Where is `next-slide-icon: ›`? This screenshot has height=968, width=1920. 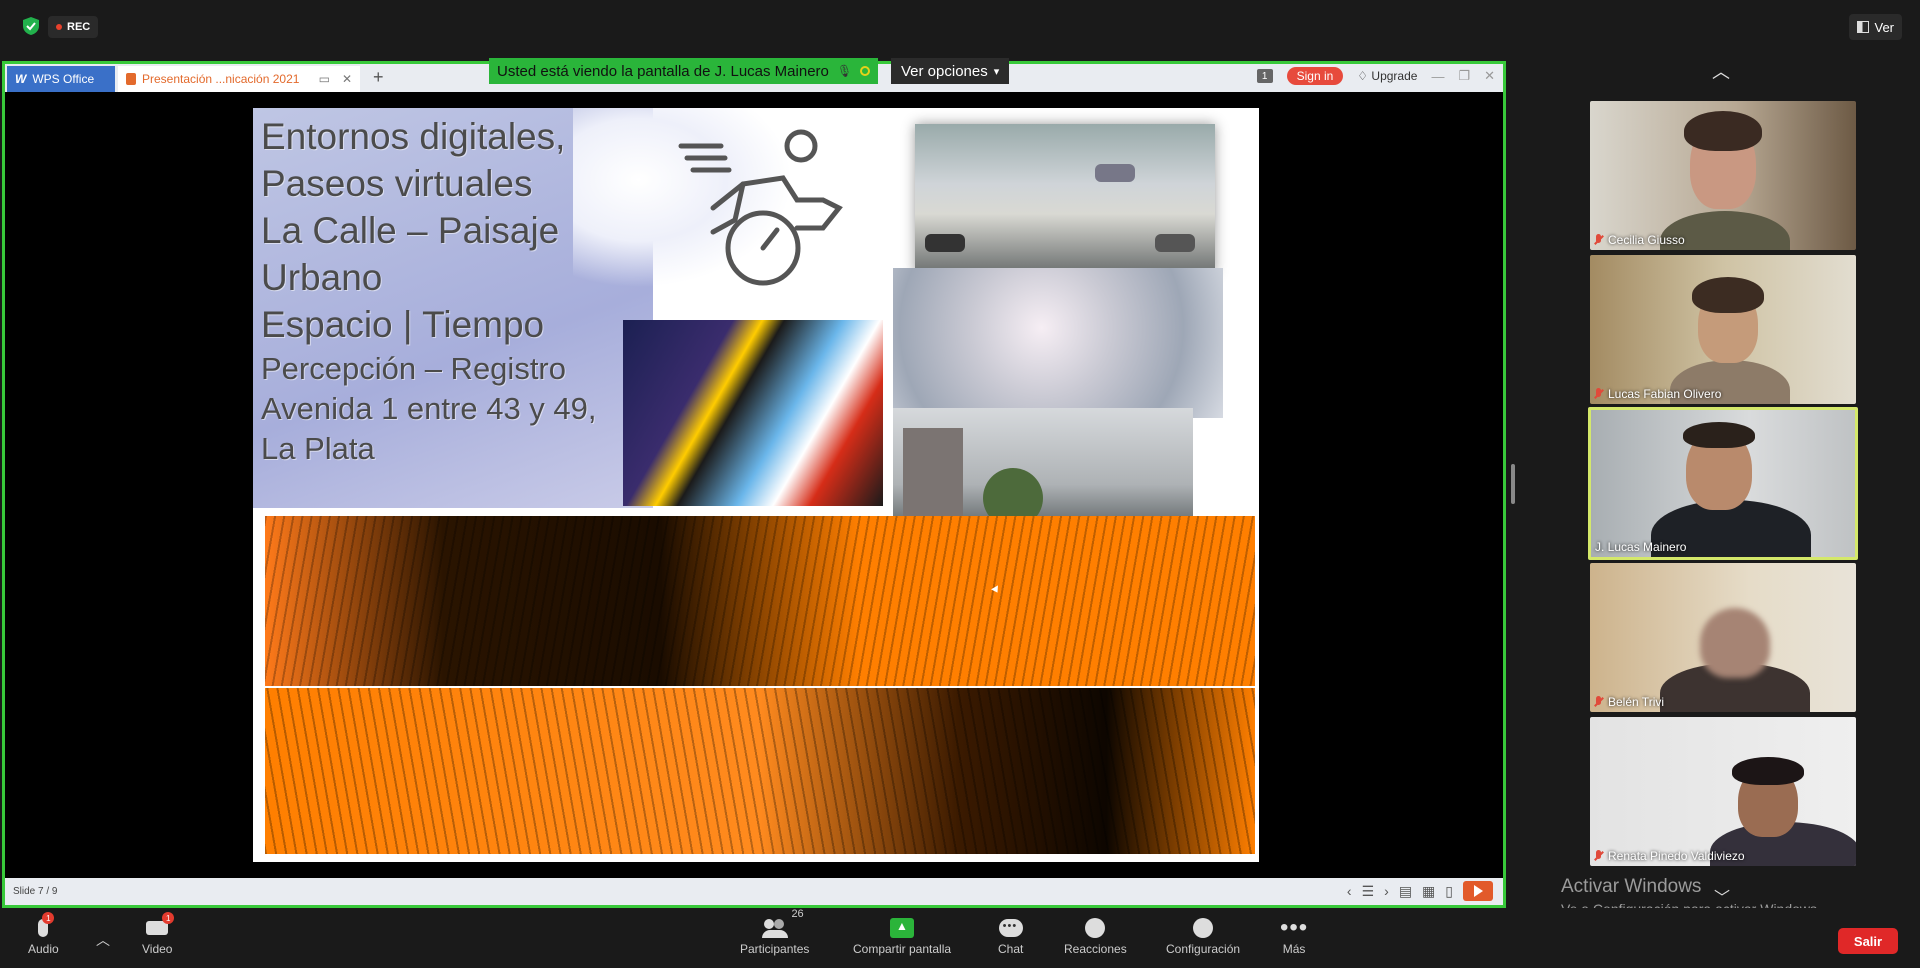
next-slide-icon: › is located at coordinates (1386, 891).